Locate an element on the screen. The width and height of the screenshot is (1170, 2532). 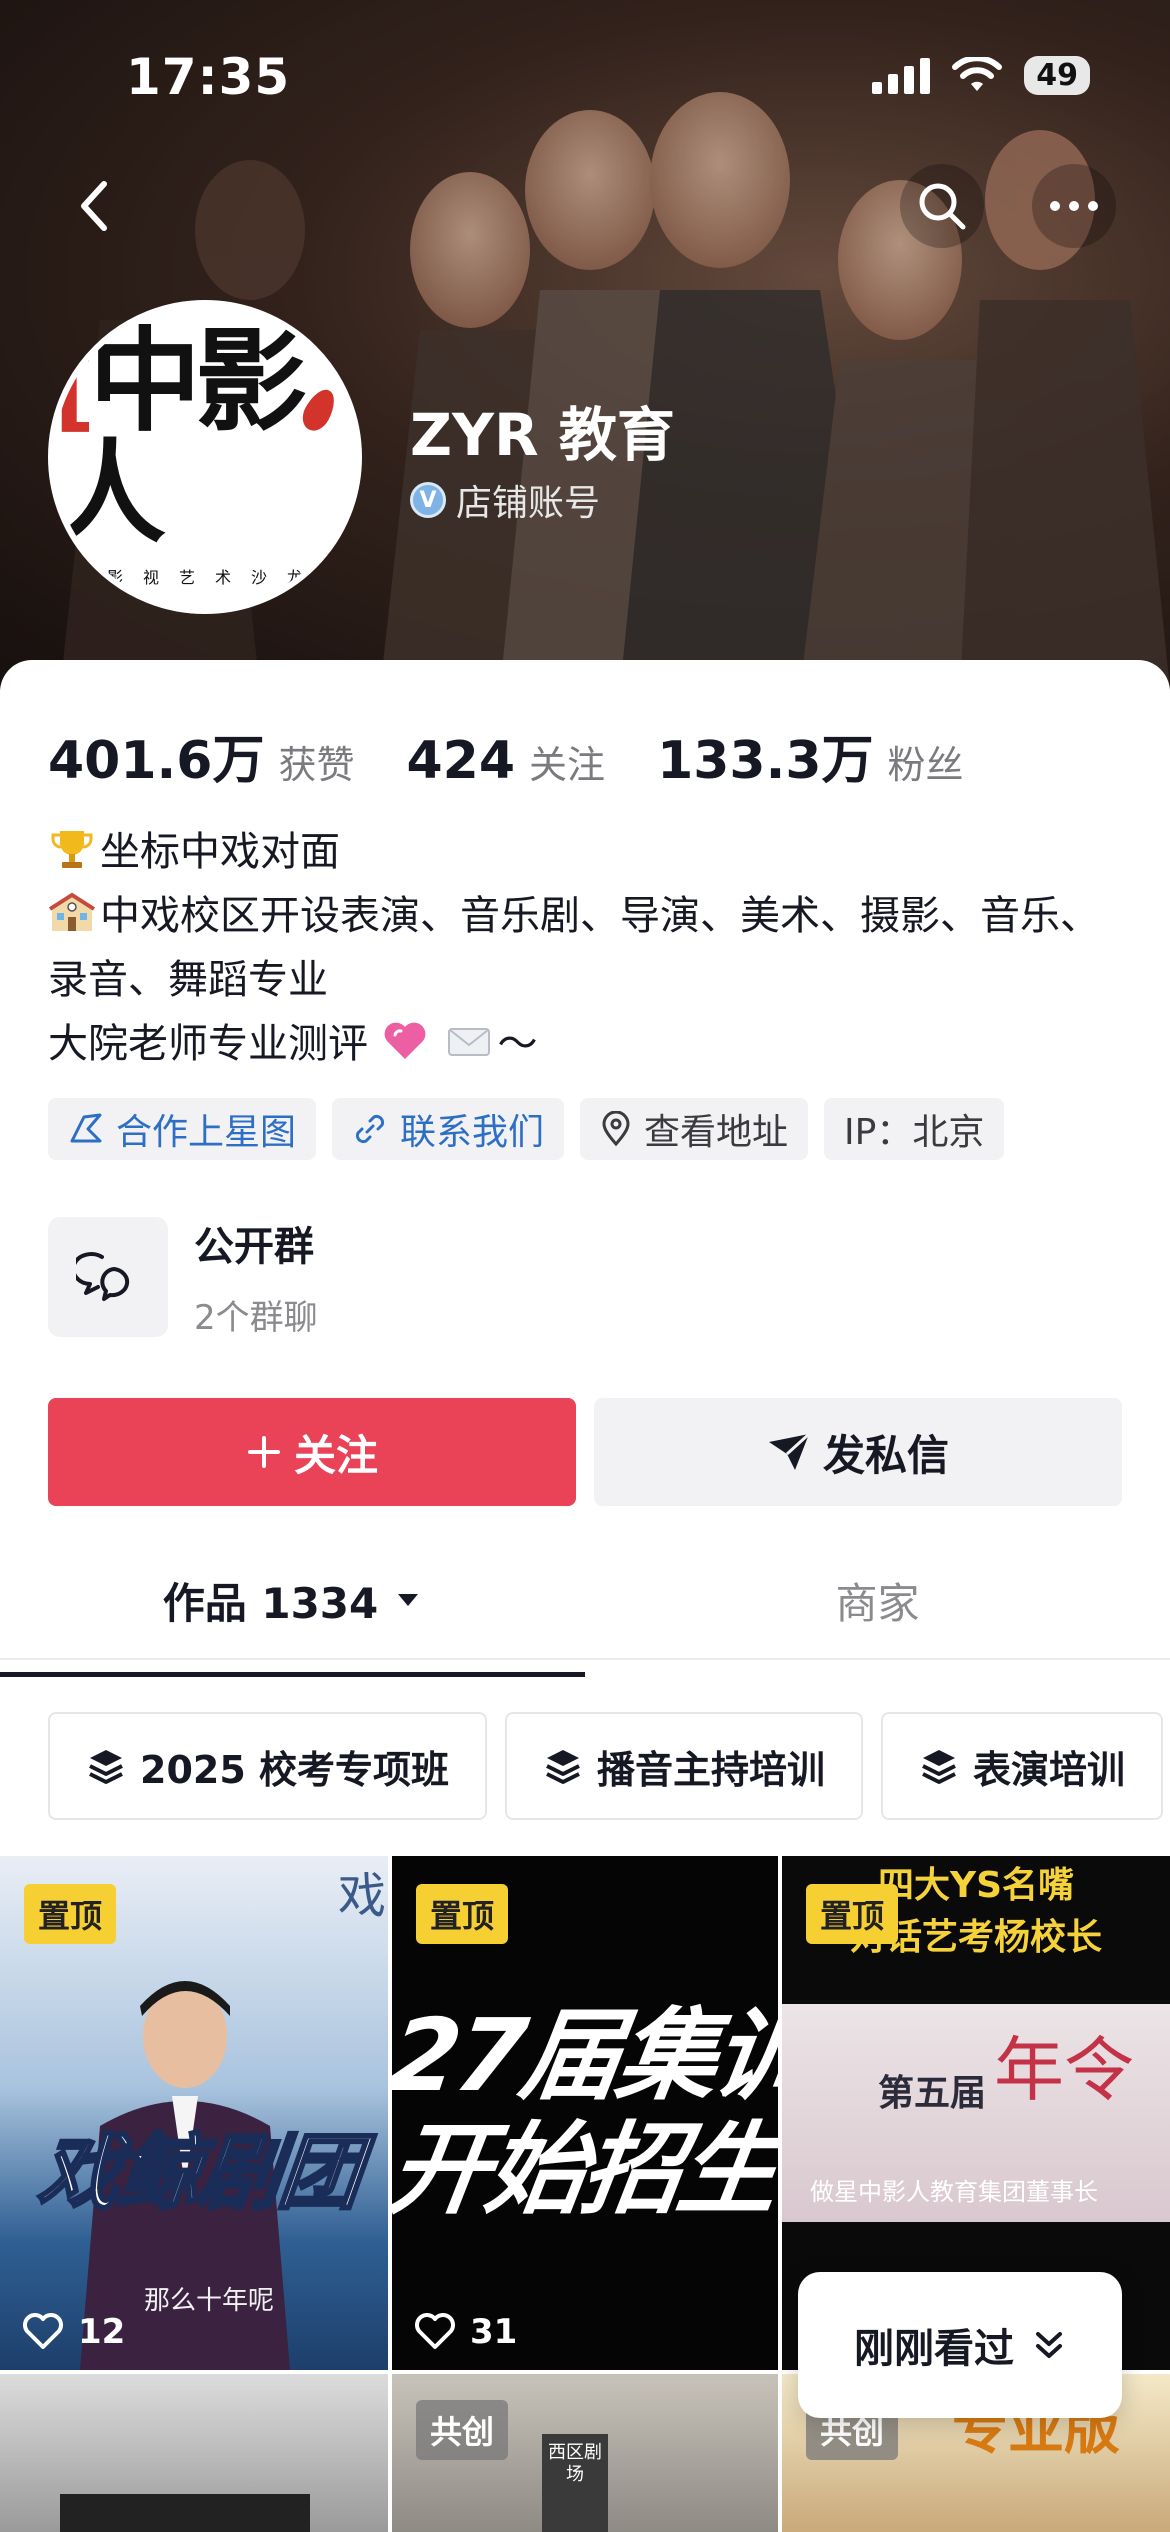
screen-shape is located at coordinates (185, 2513).